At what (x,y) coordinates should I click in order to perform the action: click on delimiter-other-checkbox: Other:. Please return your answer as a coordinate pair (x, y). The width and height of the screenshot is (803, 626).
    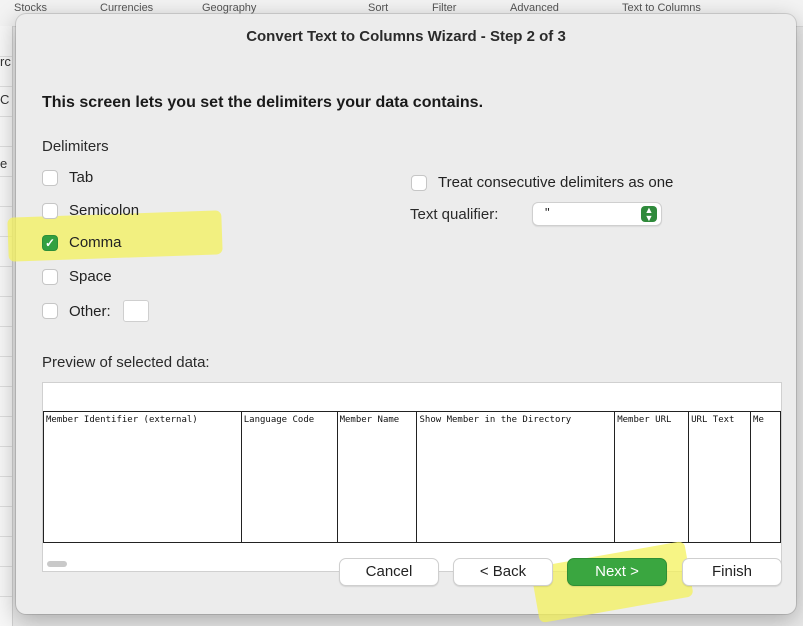
    Looking at the image, I should click on (95, 311).